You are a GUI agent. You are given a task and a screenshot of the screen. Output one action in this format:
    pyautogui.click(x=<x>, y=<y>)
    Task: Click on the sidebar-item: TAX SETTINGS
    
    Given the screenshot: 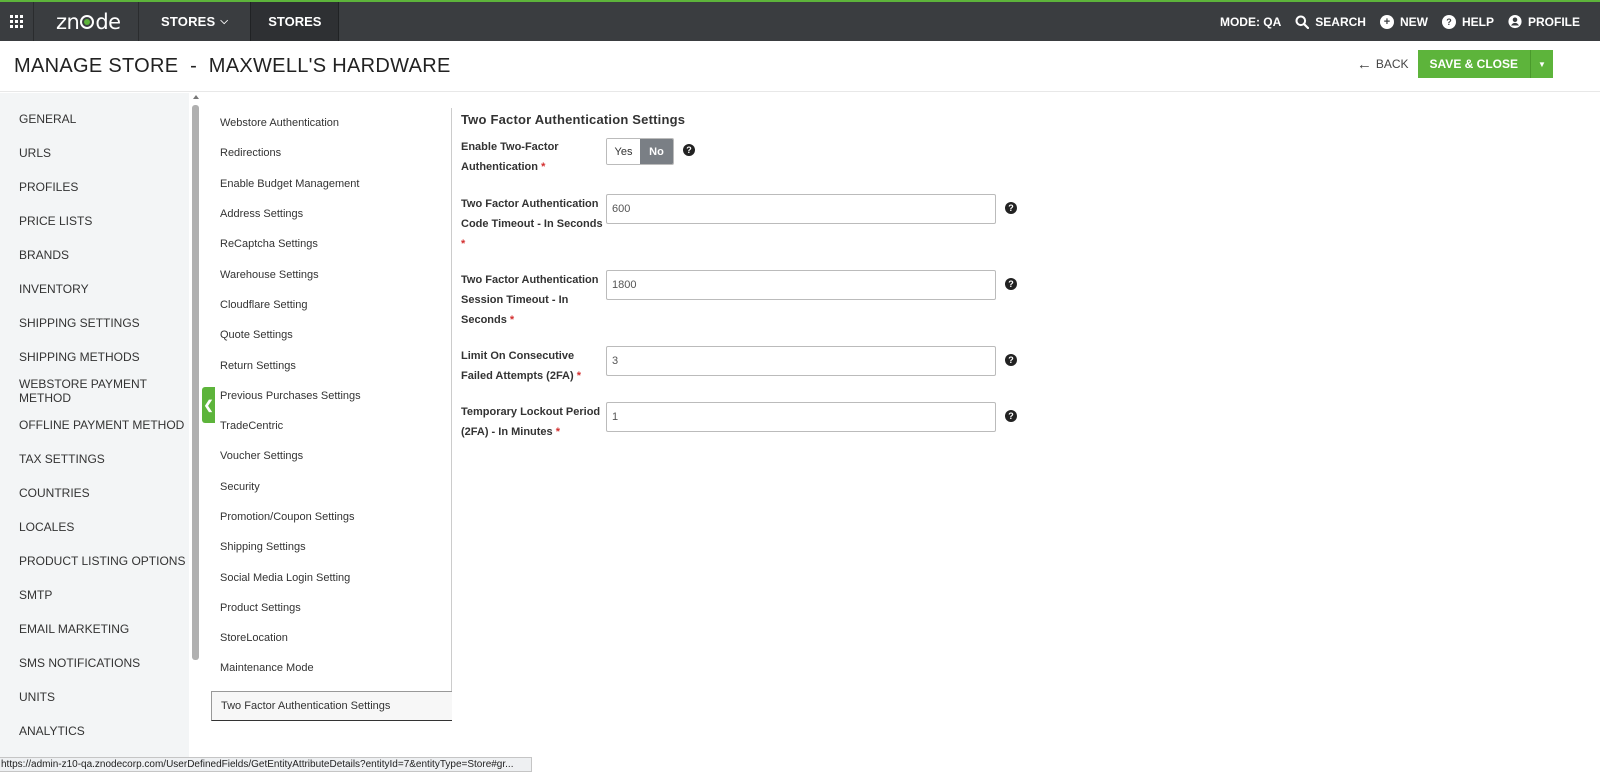 What is the action you would take?
    pyautogui.click(x=94, y=459)
    